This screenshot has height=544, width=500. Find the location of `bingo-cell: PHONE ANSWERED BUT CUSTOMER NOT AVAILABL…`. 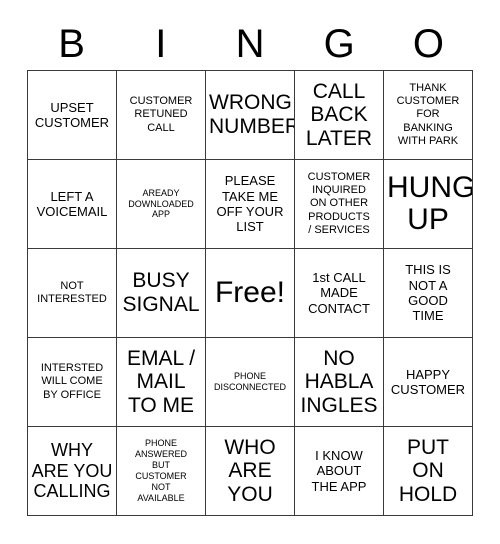

bingo-cell: PHONE ANSWERED BUT CUSTOMER NOT AVAILABL… is located at coordinates (161, 471).